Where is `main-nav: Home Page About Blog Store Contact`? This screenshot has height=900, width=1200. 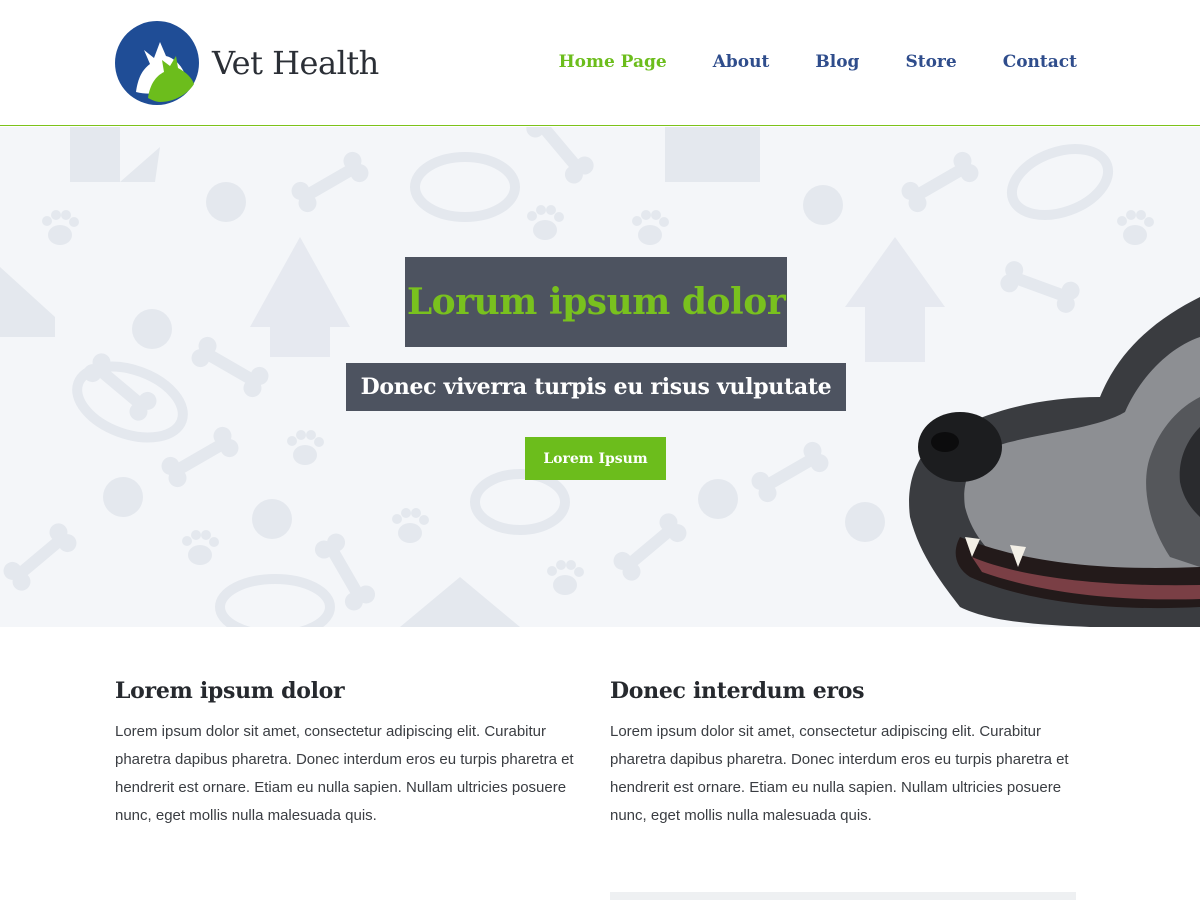 main-nav: Home Page About Blog Store Contact is located at coordinates (818, 62).